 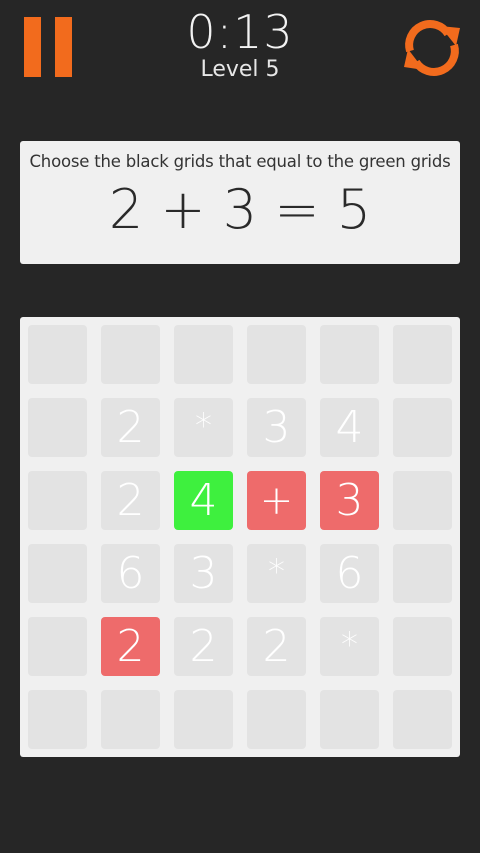 I want to click on grid-cell-normal: 4, so click(x=349, y=427).